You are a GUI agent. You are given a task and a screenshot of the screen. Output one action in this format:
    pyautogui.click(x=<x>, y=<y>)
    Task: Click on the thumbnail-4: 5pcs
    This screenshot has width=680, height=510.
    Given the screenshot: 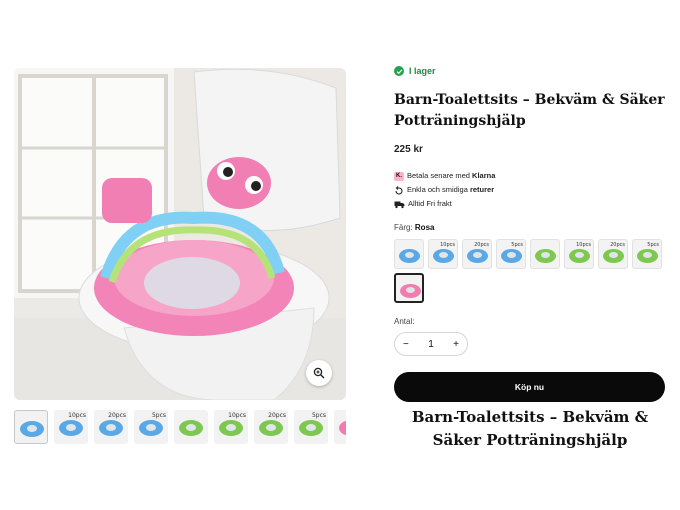 What is the action you would take?
    pyautogui.click(x=151, y=427)
    